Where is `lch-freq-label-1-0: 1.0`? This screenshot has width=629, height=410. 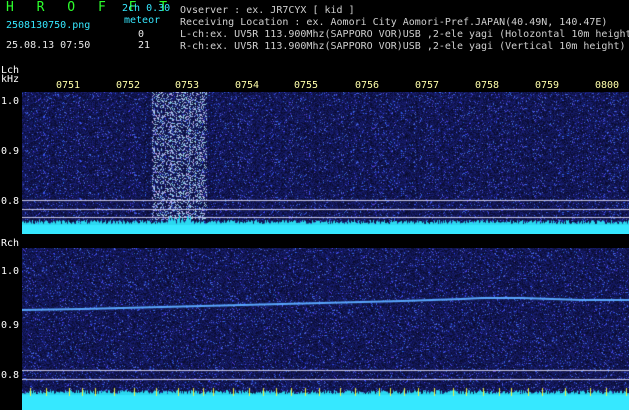
lch-freq-label-1-0: 1.0 is located at coordinates (10, 101).